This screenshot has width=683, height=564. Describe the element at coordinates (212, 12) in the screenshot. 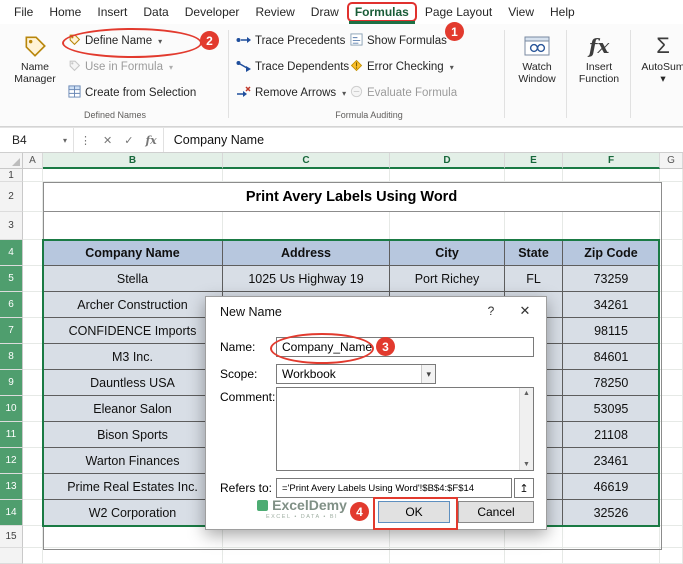

I see `tab-developer: Developer` at that location.